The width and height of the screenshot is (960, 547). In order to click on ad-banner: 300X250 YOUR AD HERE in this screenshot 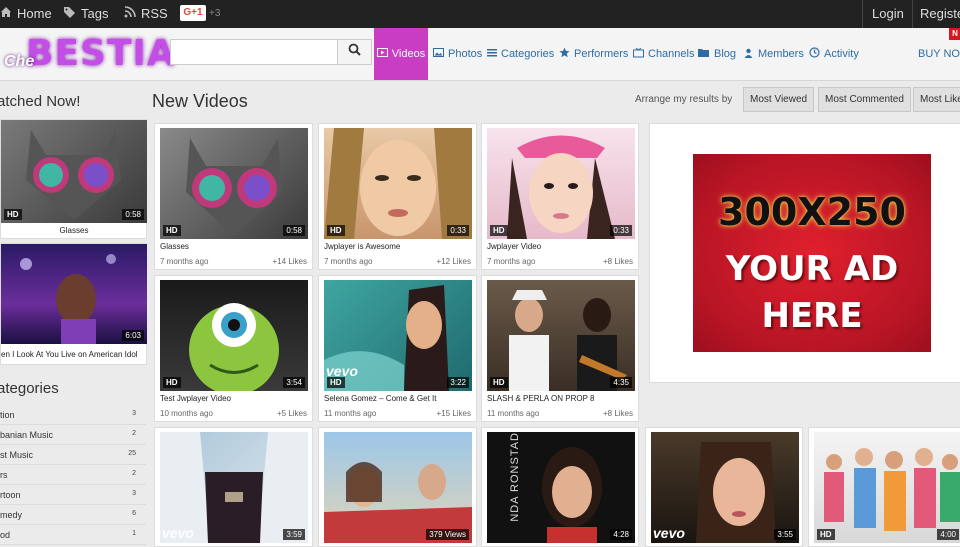, I will do `click(812, 253)`.